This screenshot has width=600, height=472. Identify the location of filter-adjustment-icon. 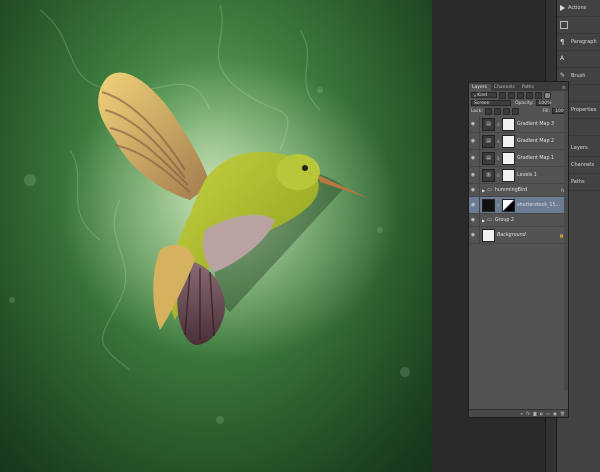
(511, 95).